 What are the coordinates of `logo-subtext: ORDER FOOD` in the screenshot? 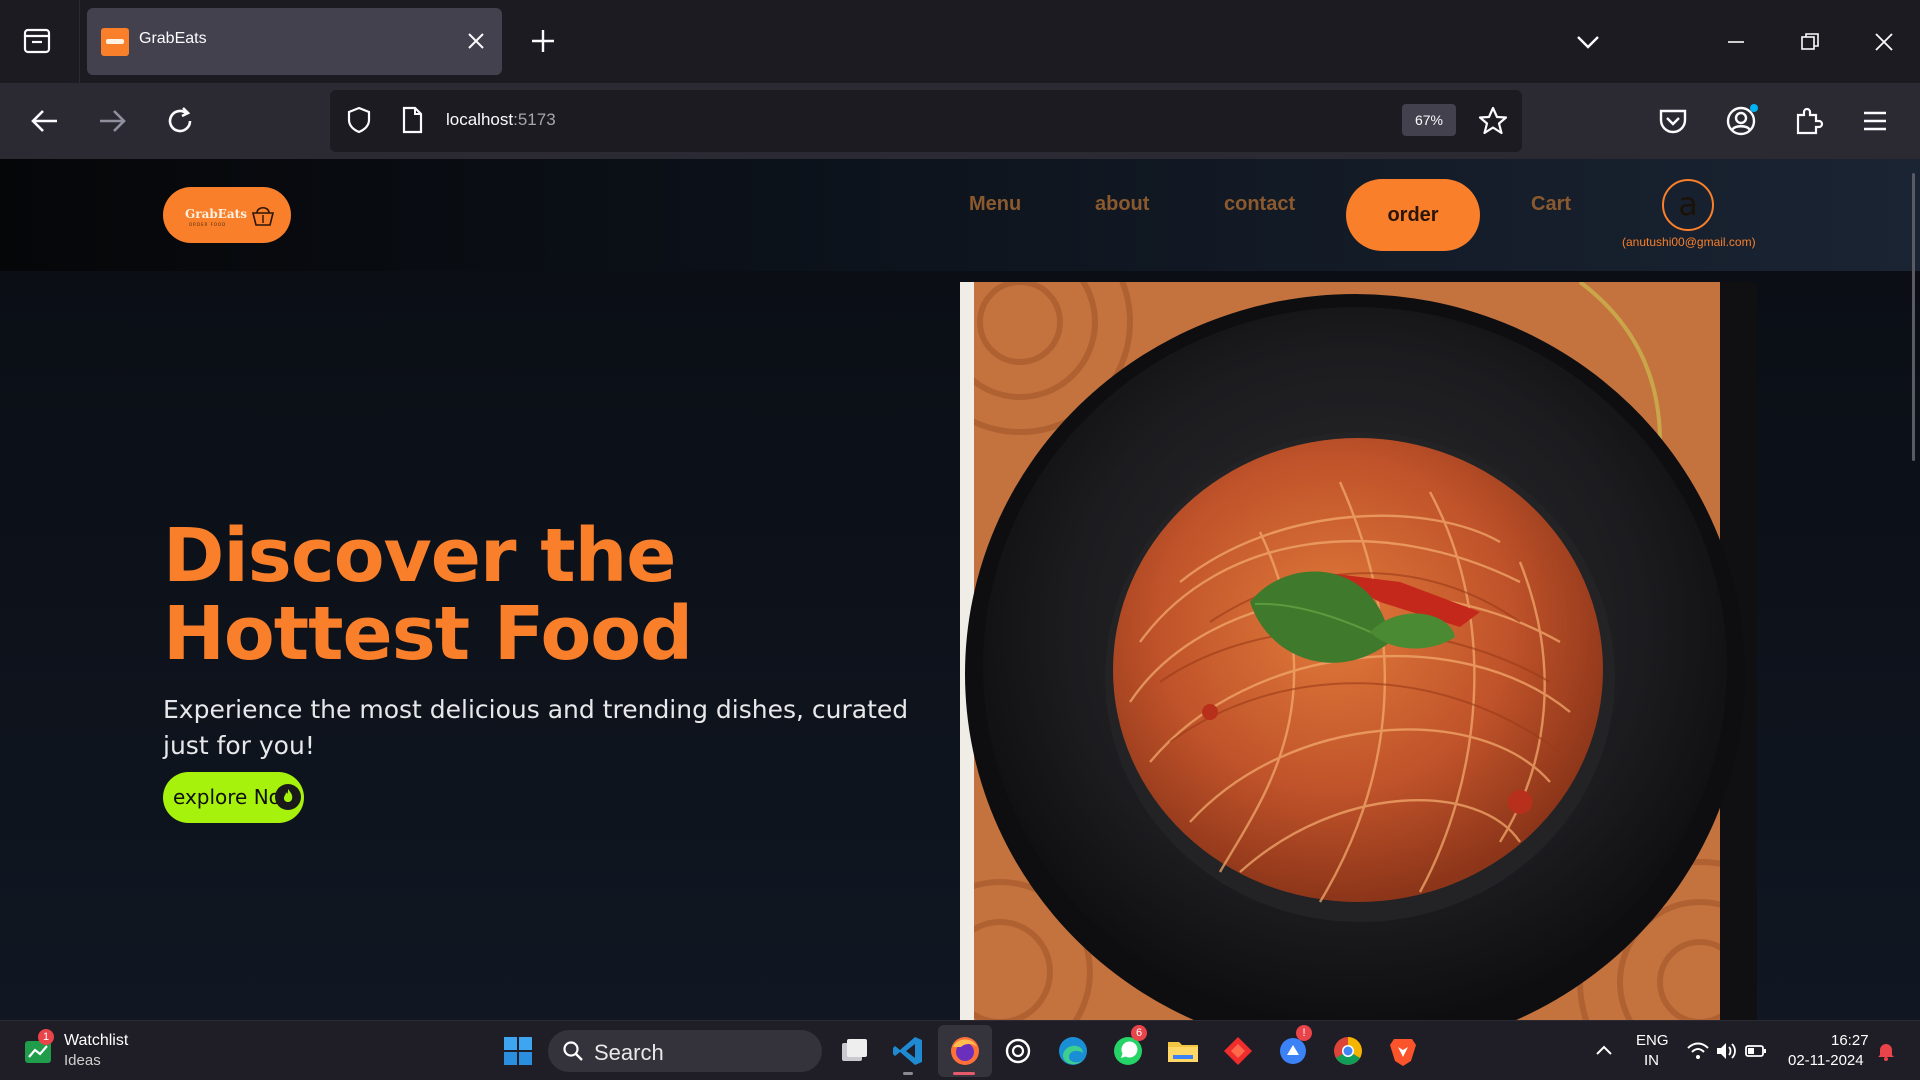 It's located at (208, 224).